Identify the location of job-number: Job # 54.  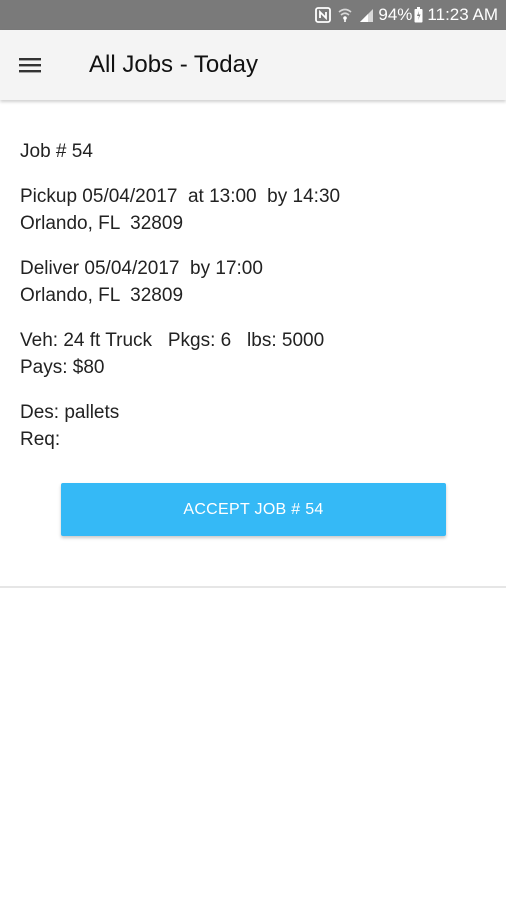
(56, 151).